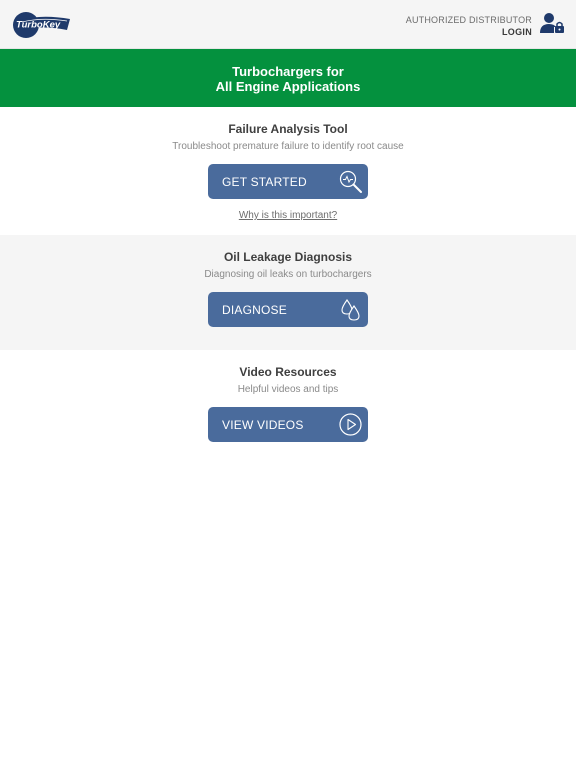  I want to click on section-title: Oil Leakage Diagnosis, so click(288, 257).